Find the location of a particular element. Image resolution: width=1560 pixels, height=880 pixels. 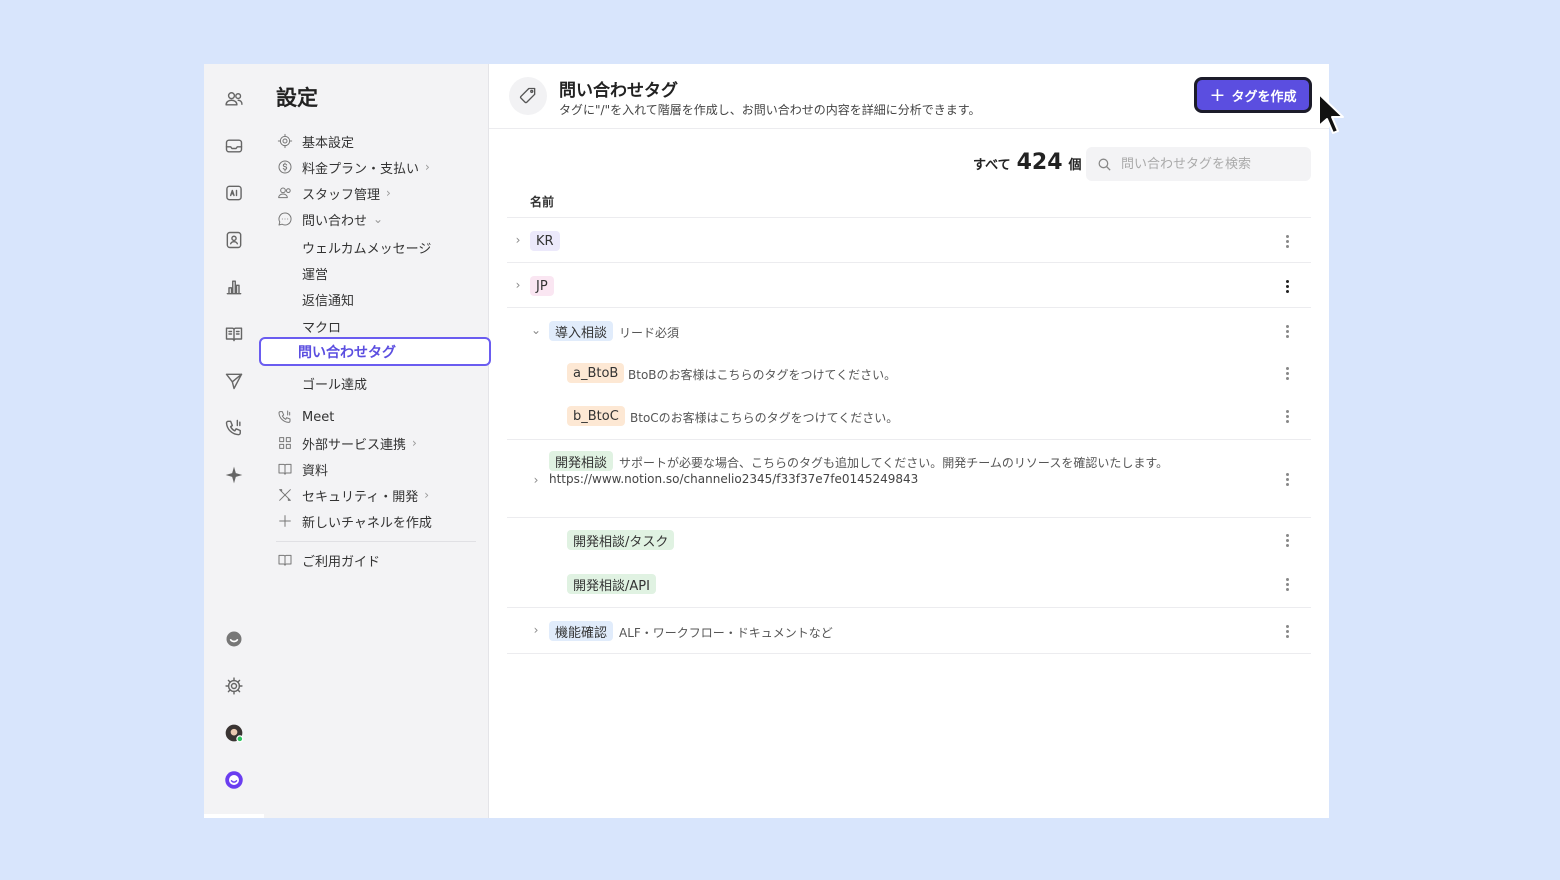

sidebar-item-integrations: 外部サービス連携 › is located at coordinates (346, 443).